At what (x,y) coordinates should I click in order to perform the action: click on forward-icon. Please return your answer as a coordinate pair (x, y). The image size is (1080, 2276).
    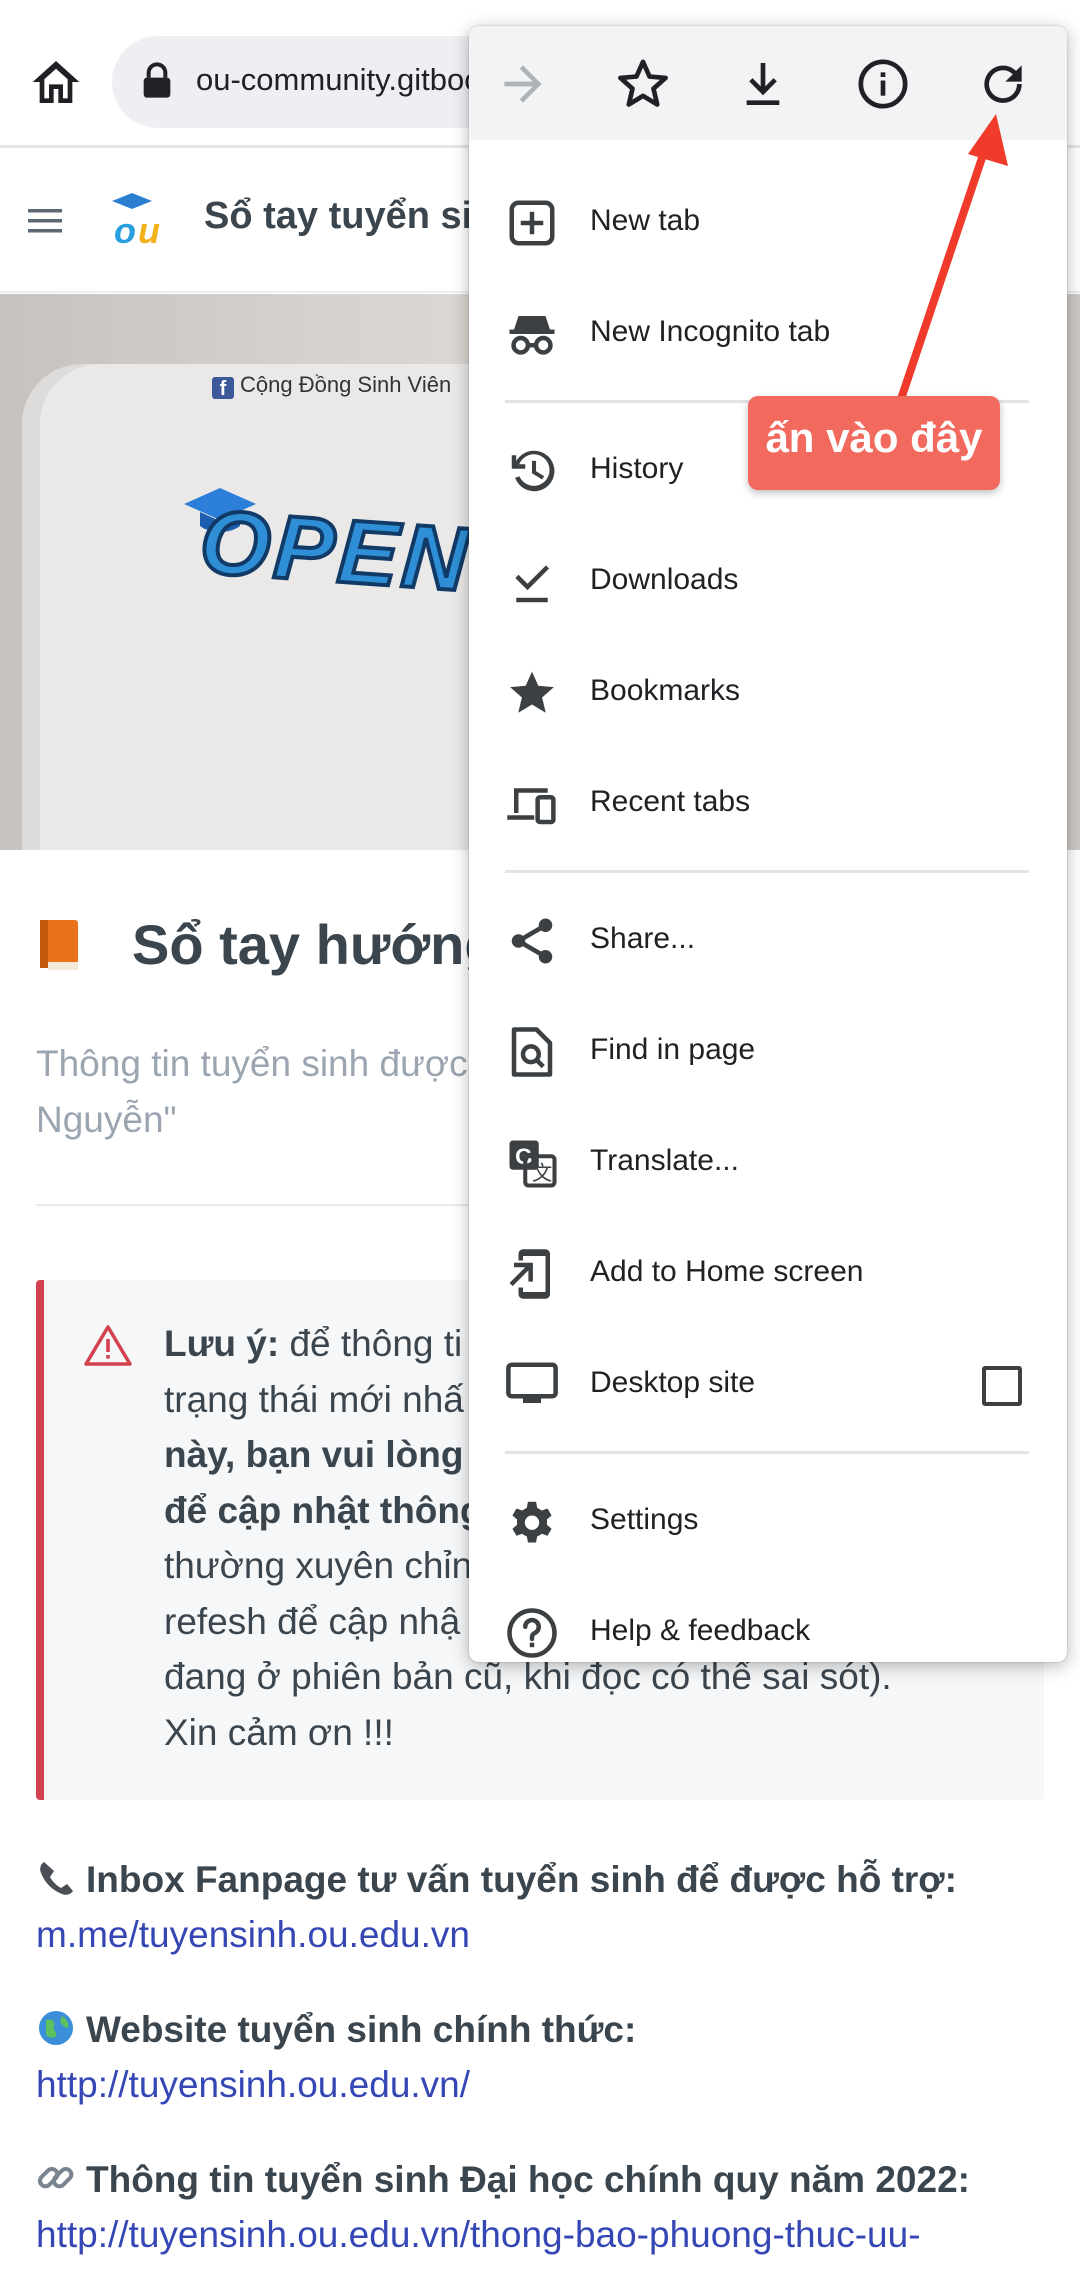
    Looking at the image, I should click on (523, 84).